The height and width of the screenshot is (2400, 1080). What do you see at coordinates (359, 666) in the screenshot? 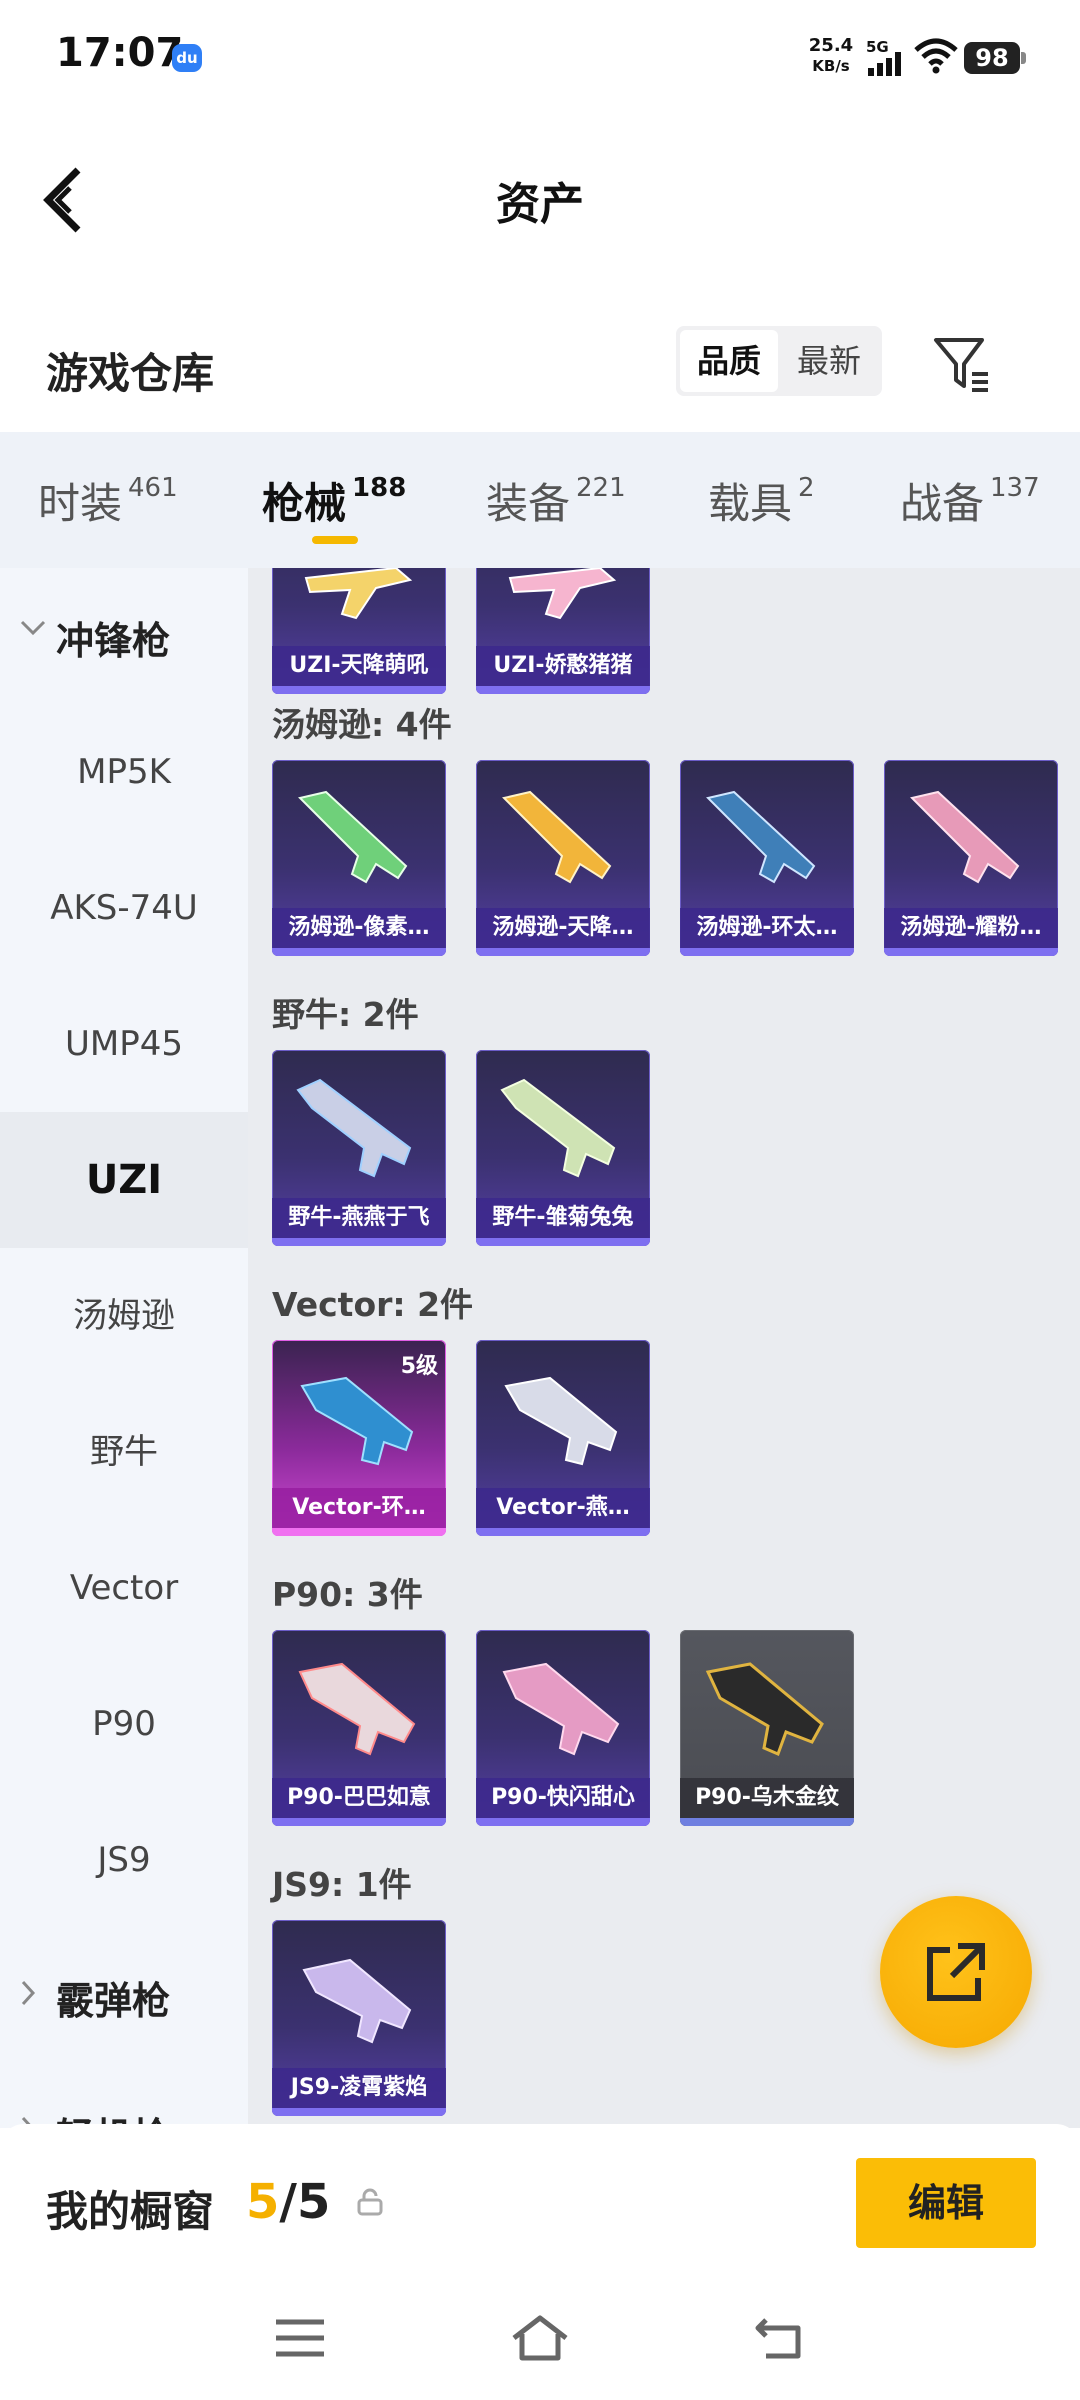
I see `weapon-name: UZI-天降萌吼` at bounding box center [359, 666].